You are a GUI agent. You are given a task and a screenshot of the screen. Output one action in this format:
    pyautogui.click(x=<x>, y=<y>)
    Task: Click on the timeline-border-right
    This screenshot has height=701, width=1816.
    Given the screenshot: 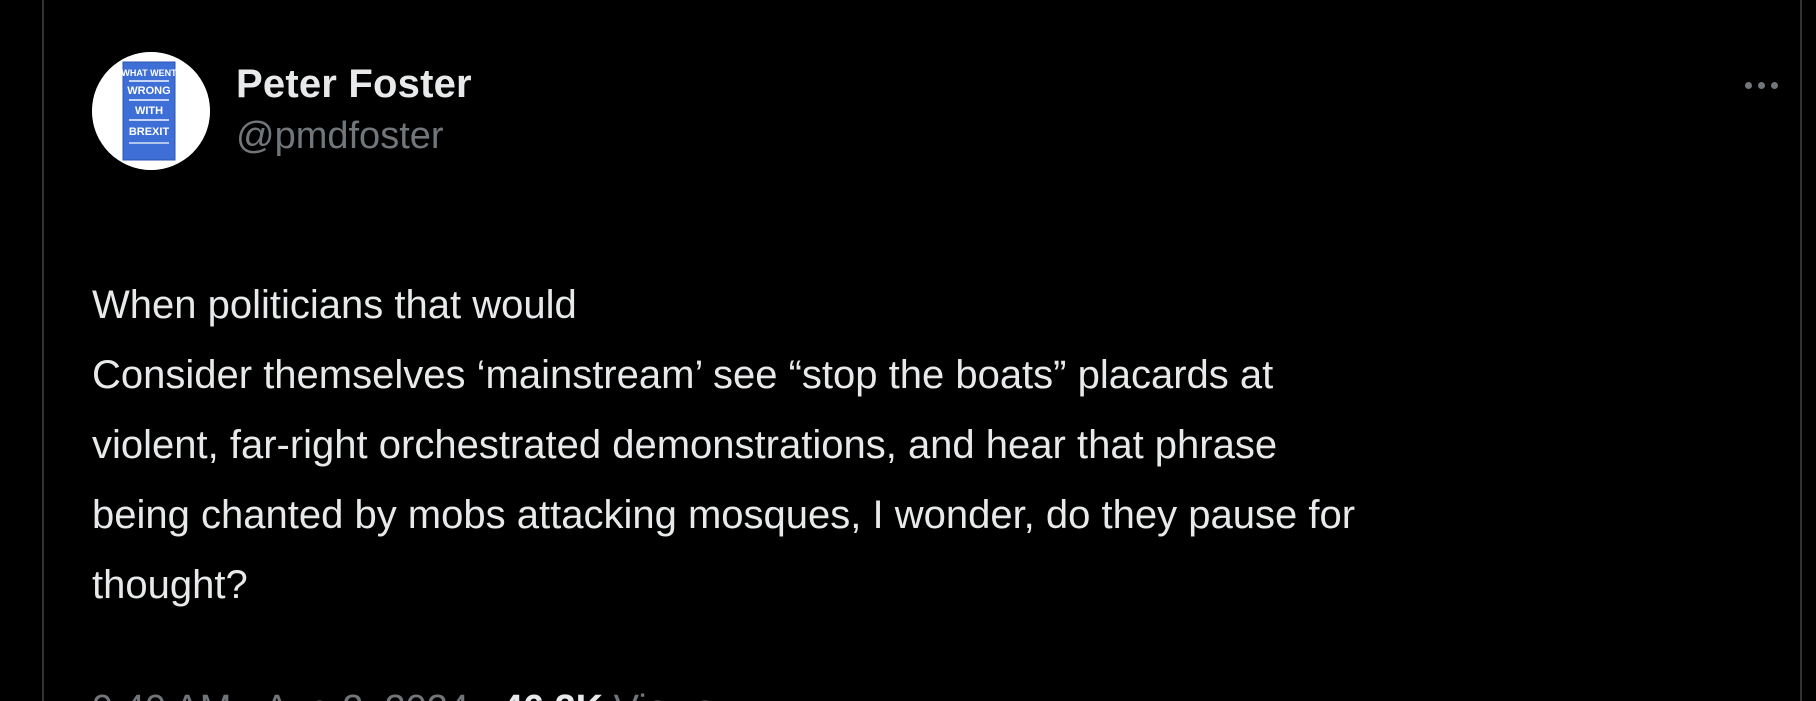 What is the action you would take?
    pyautogui.click(x=1801, y=350)
    